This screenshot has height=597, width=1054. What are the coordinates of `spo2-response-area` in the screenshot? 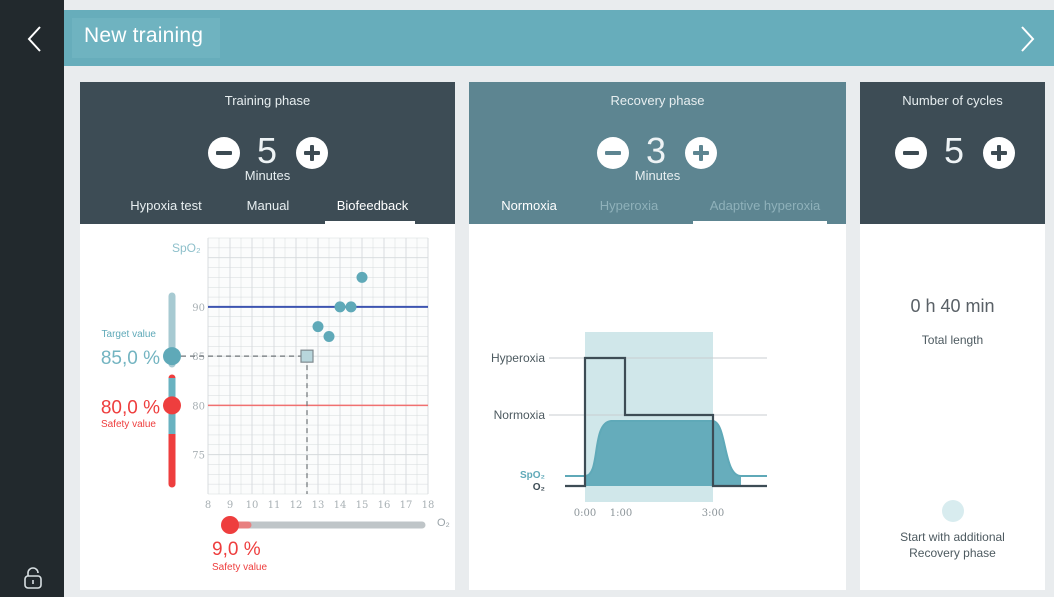 It's located at (663, 453).